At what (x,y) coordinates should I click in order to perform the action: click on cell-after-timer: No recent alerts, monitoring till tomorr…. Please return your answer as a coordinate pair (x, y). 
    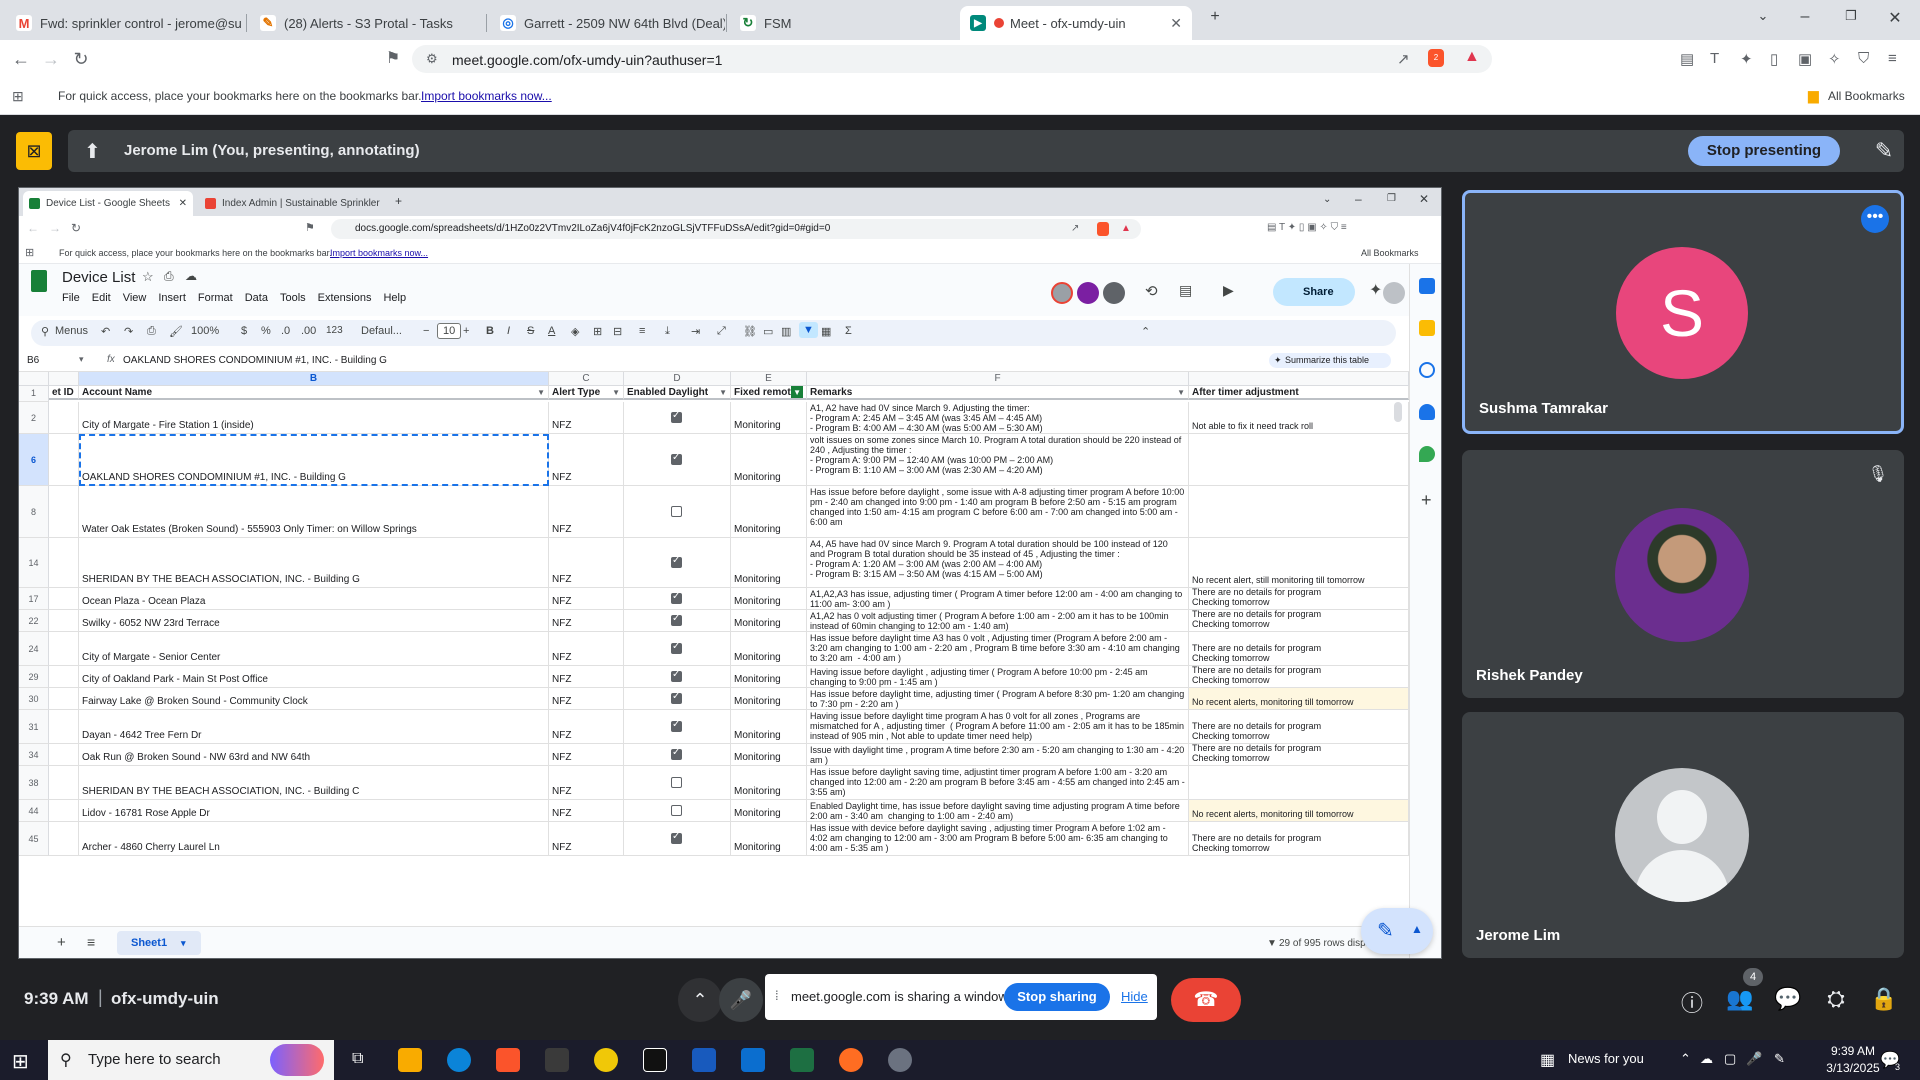
    Looking at the image, I should click on (1299, 699).